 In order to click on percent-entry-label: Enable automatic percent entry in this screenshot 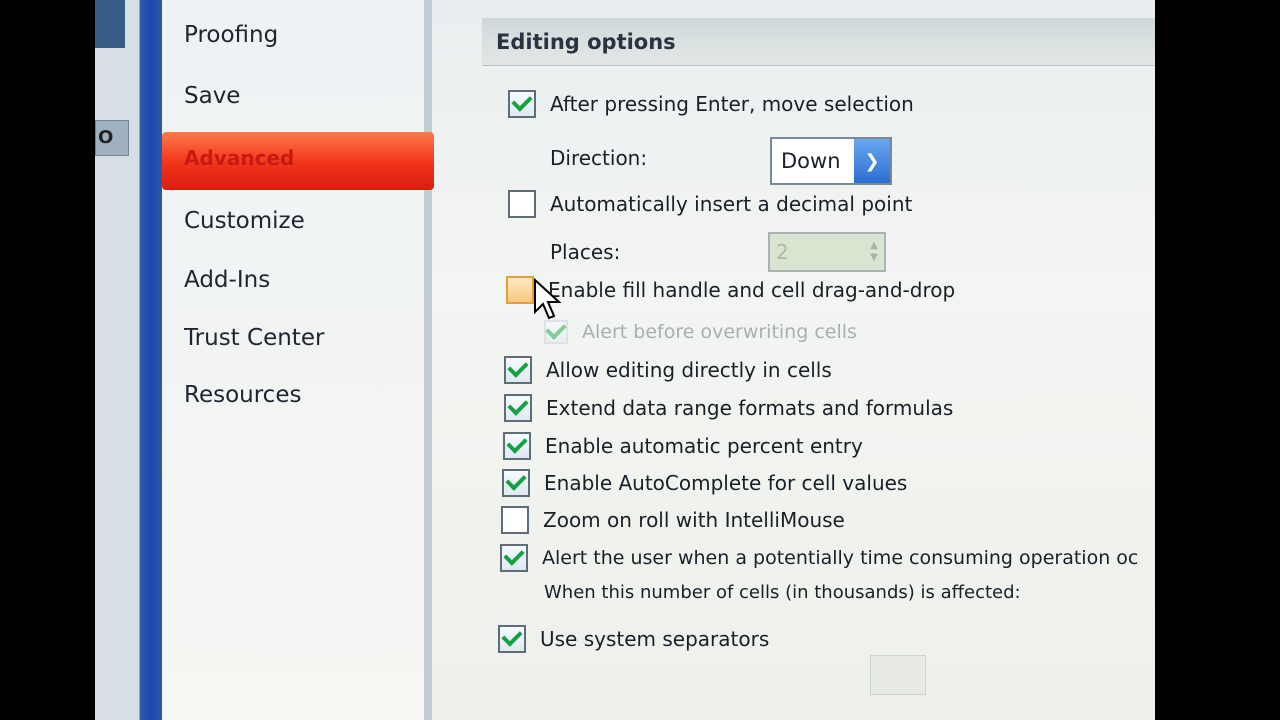, I will do `click(704, 446)`.